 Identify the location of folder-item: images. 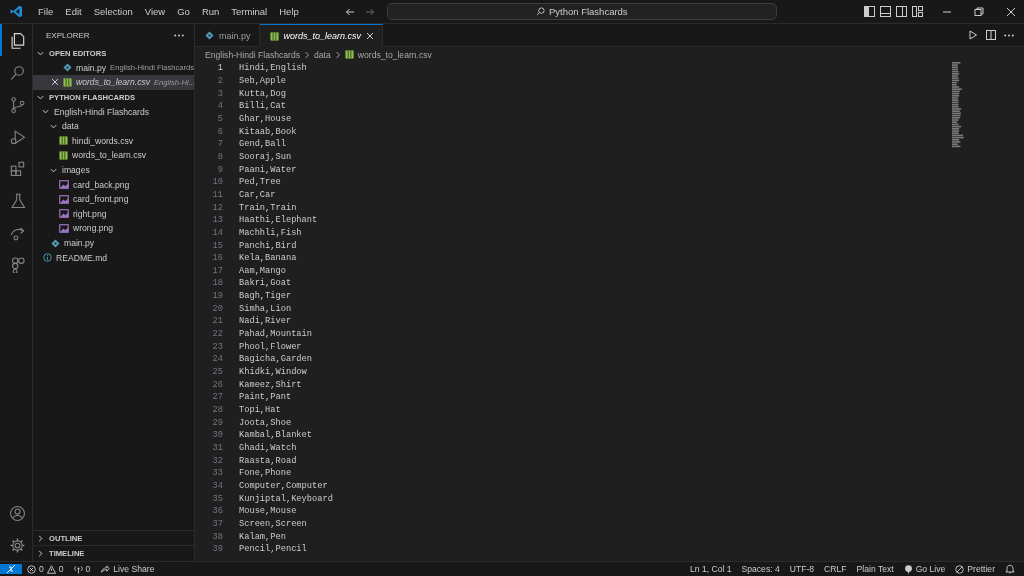
(113, 170).